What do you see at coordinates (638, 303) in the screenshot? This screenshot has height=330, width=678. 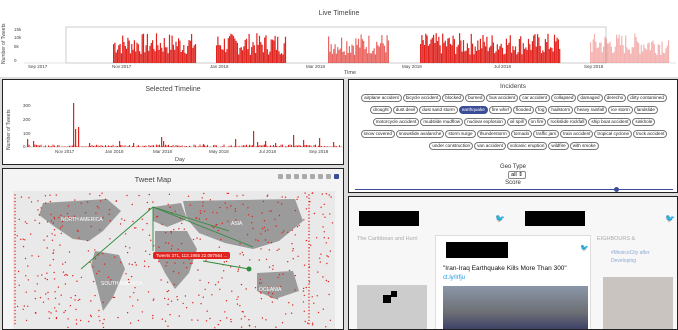 I see `bg-image-right` at bounding box center [638, 303].